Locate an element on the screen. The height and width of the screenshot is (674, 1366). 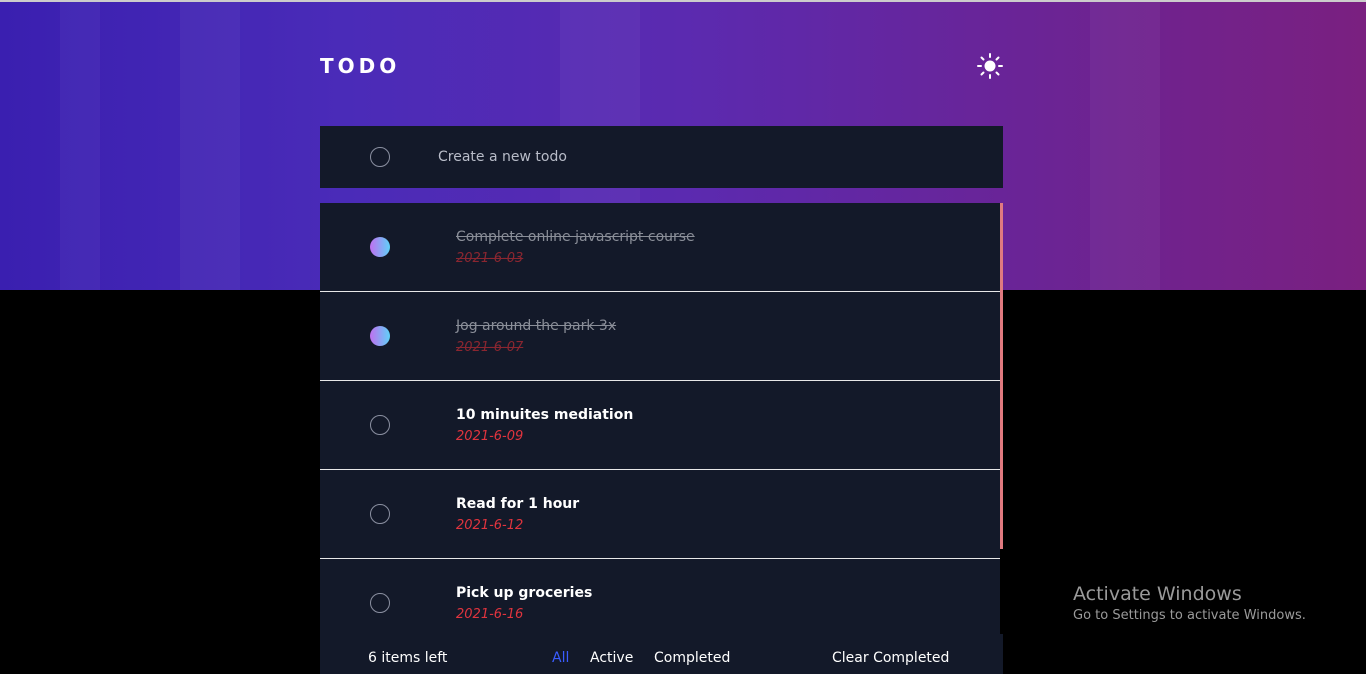
new-todo-bar is located at coordinates (661, 157).